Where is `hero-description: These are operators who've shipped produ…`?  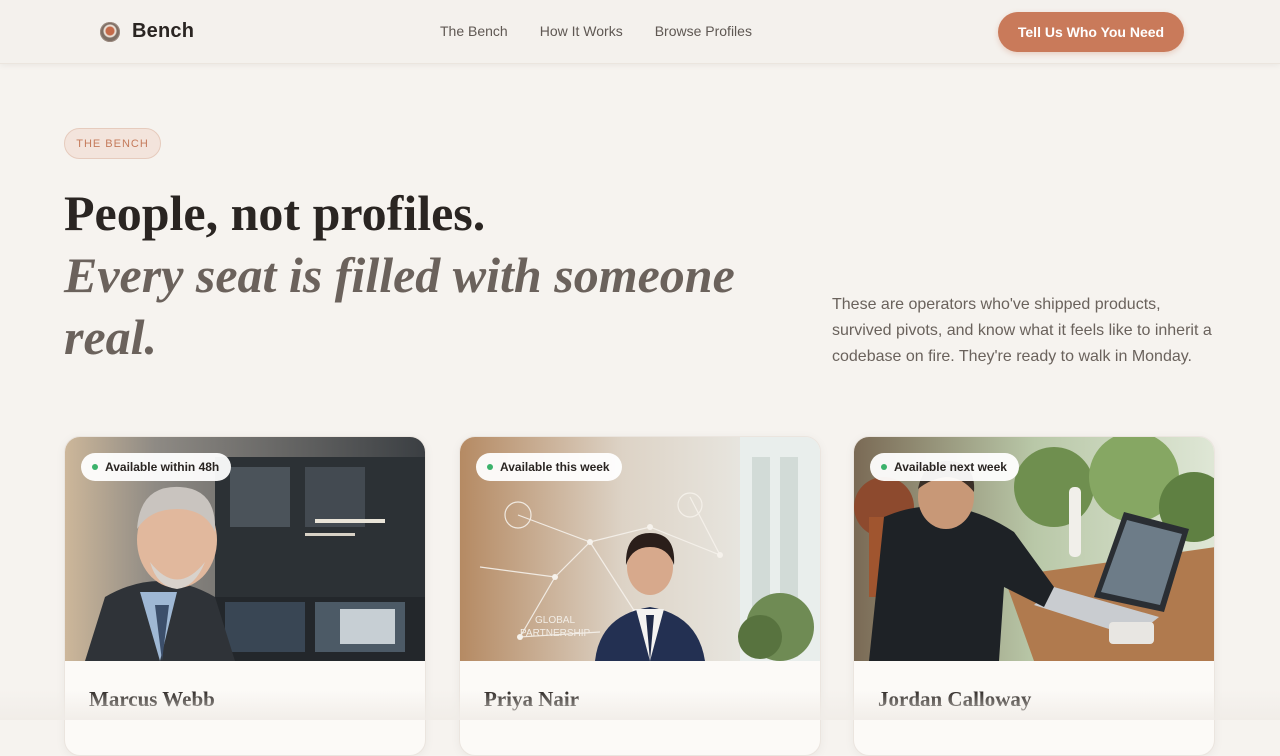 hero-description: These are operators who've shipped produ… is located at coordinates (1022, 330).